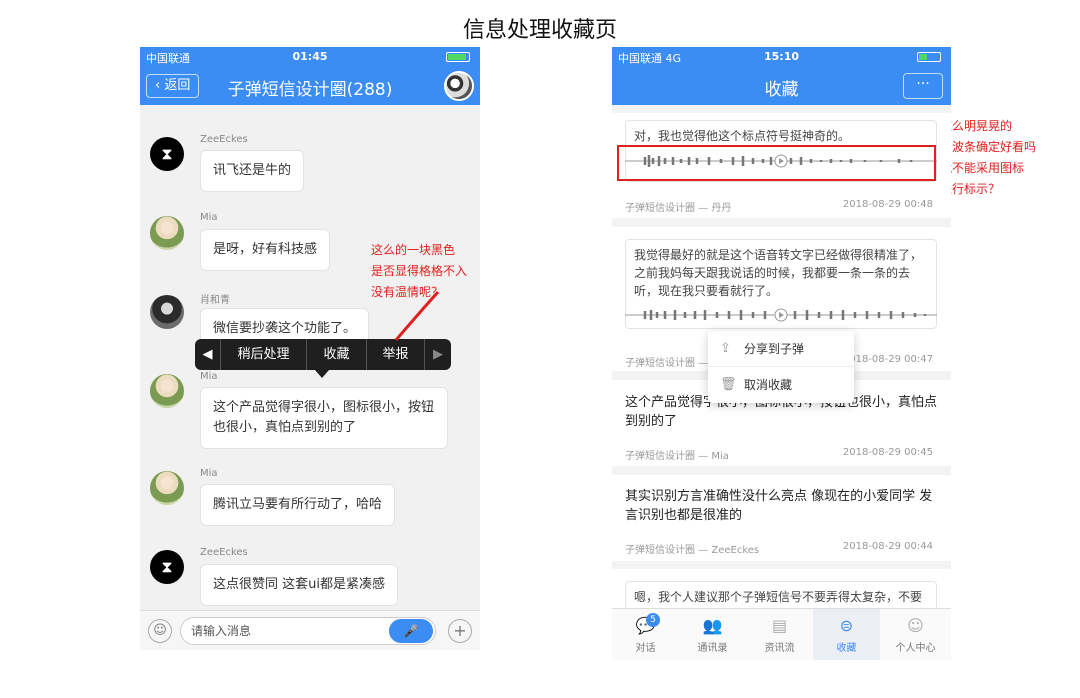  I want to click on annotation-line: 进行标示？, so click(970, 189).